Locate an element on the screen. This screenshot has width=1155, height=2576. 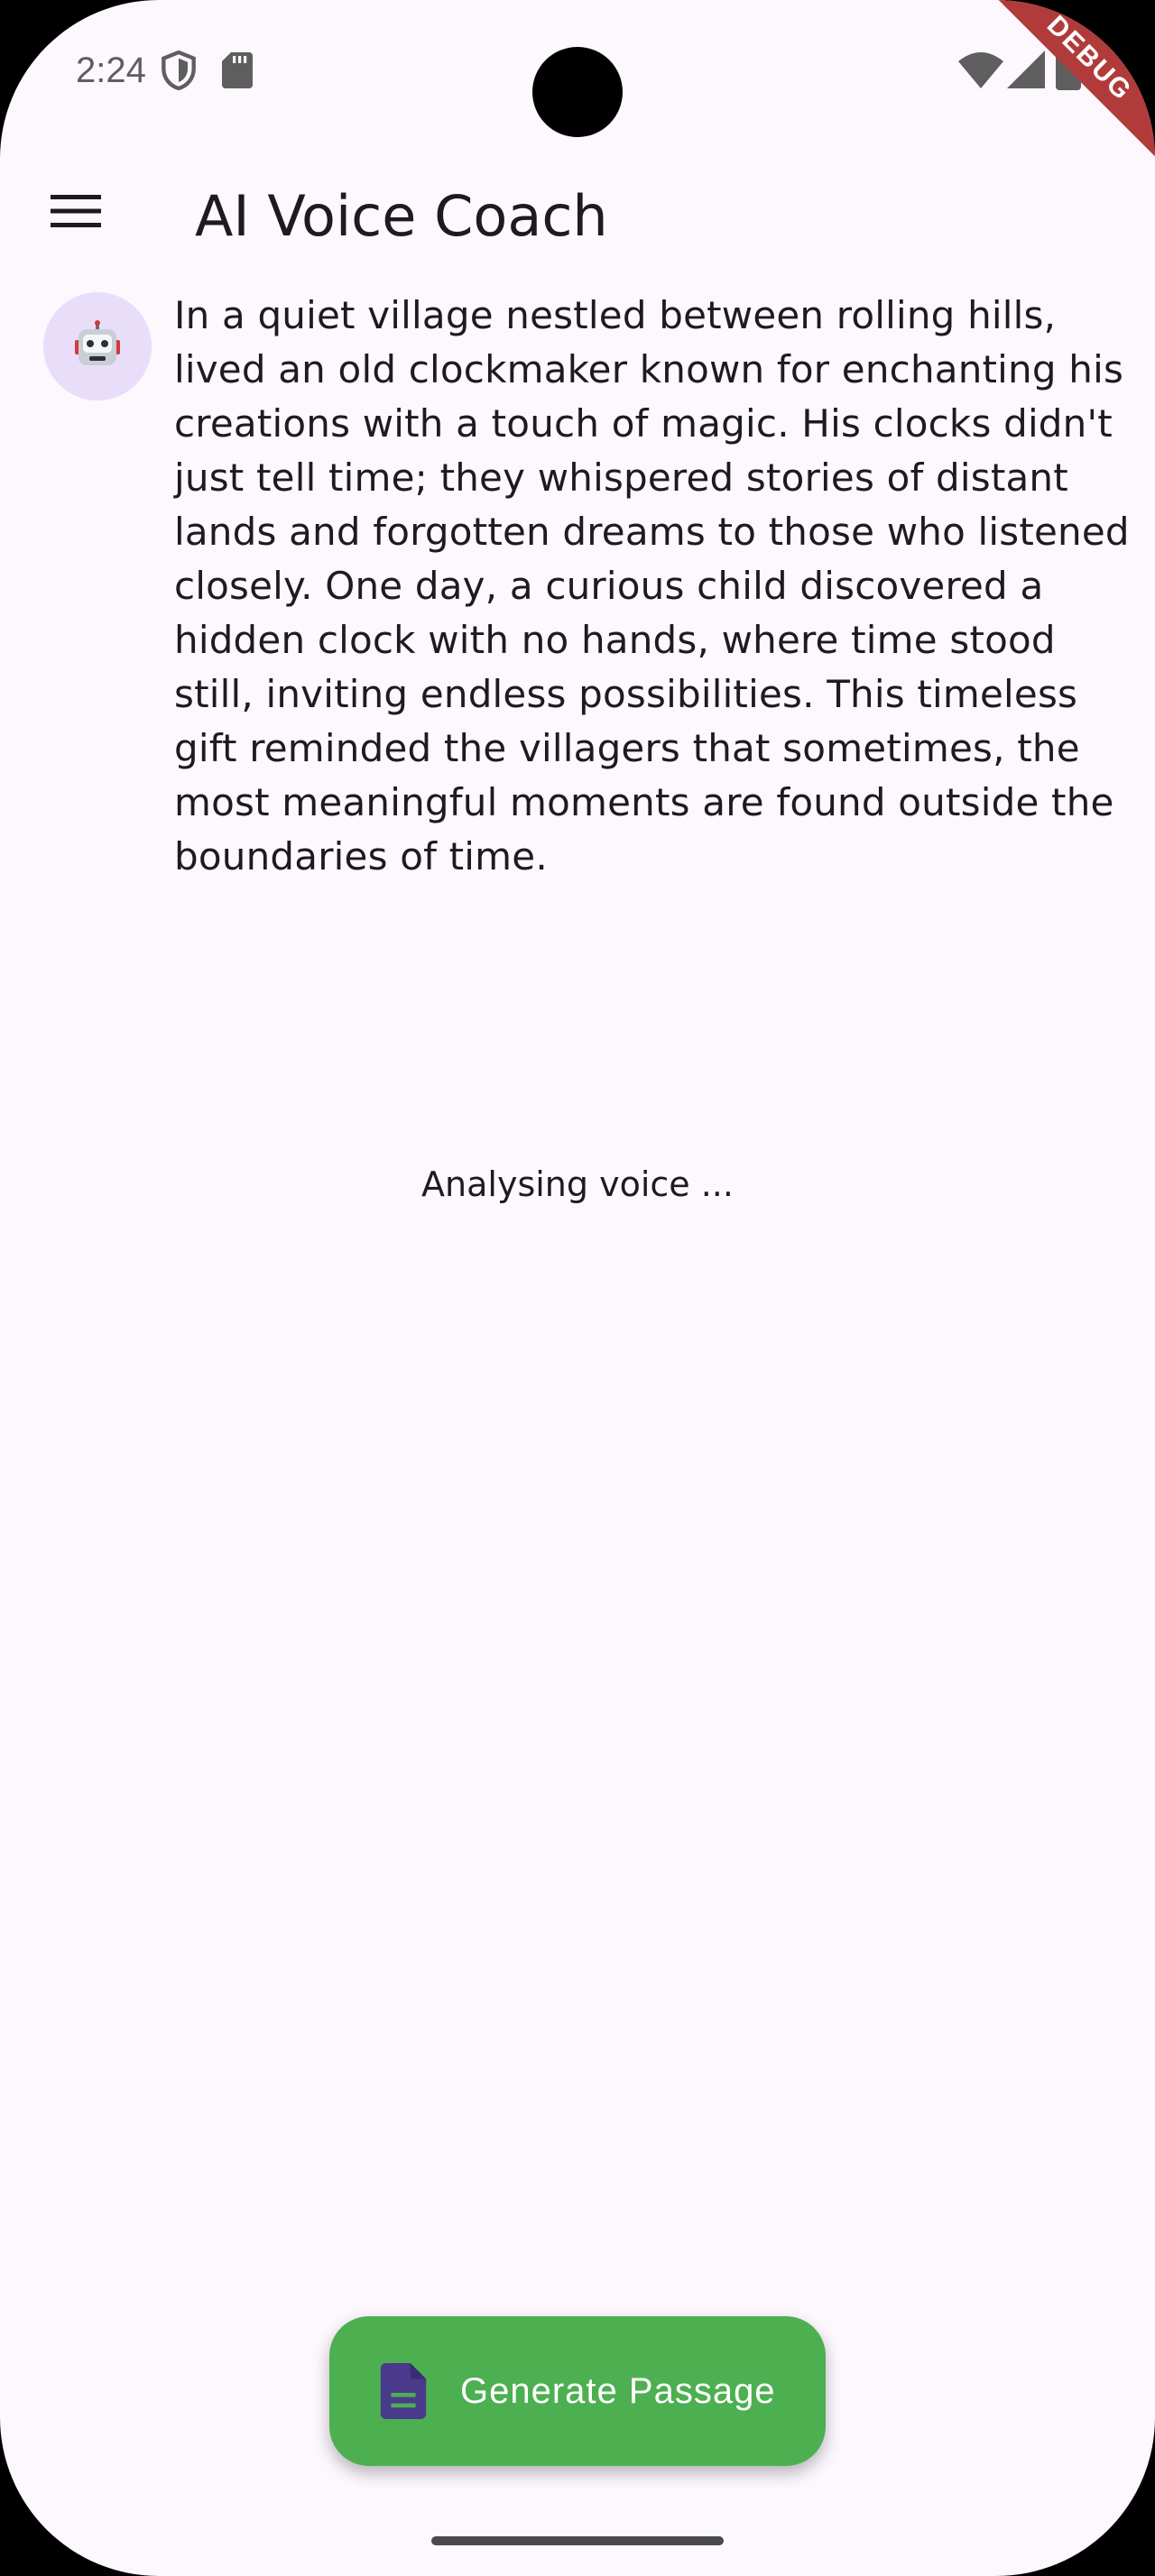
robot-icon is located at coordinates (97, 343).